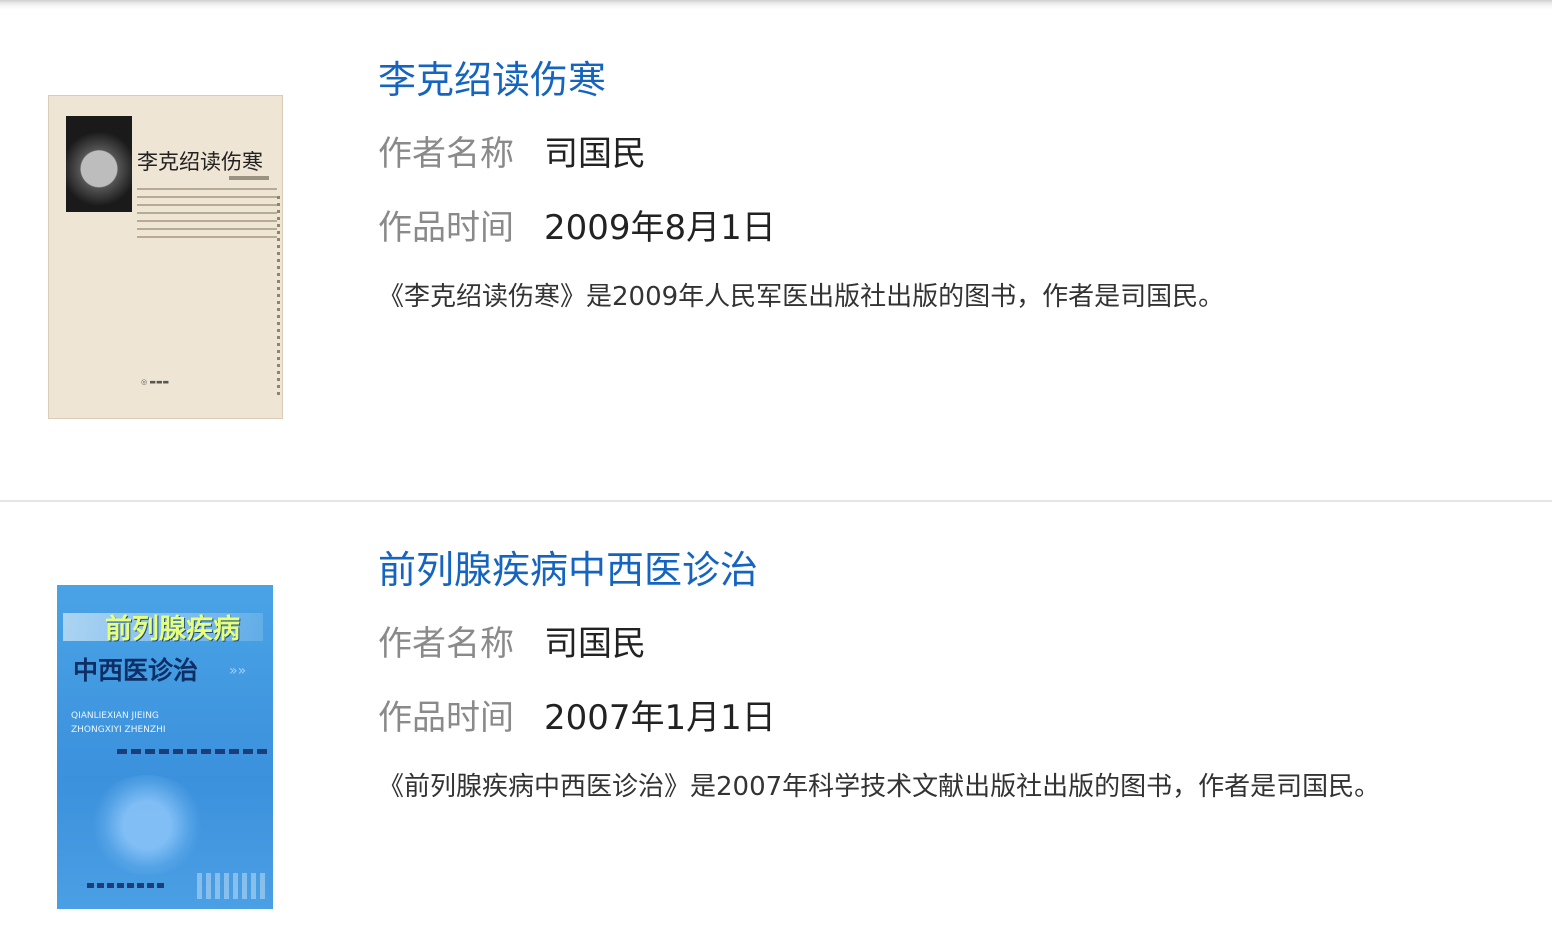 Image resolution: width=1552 pixels, height=952 pixels. I want to click on book-title-link: 李克绍读伤寒, so click(492, 80).